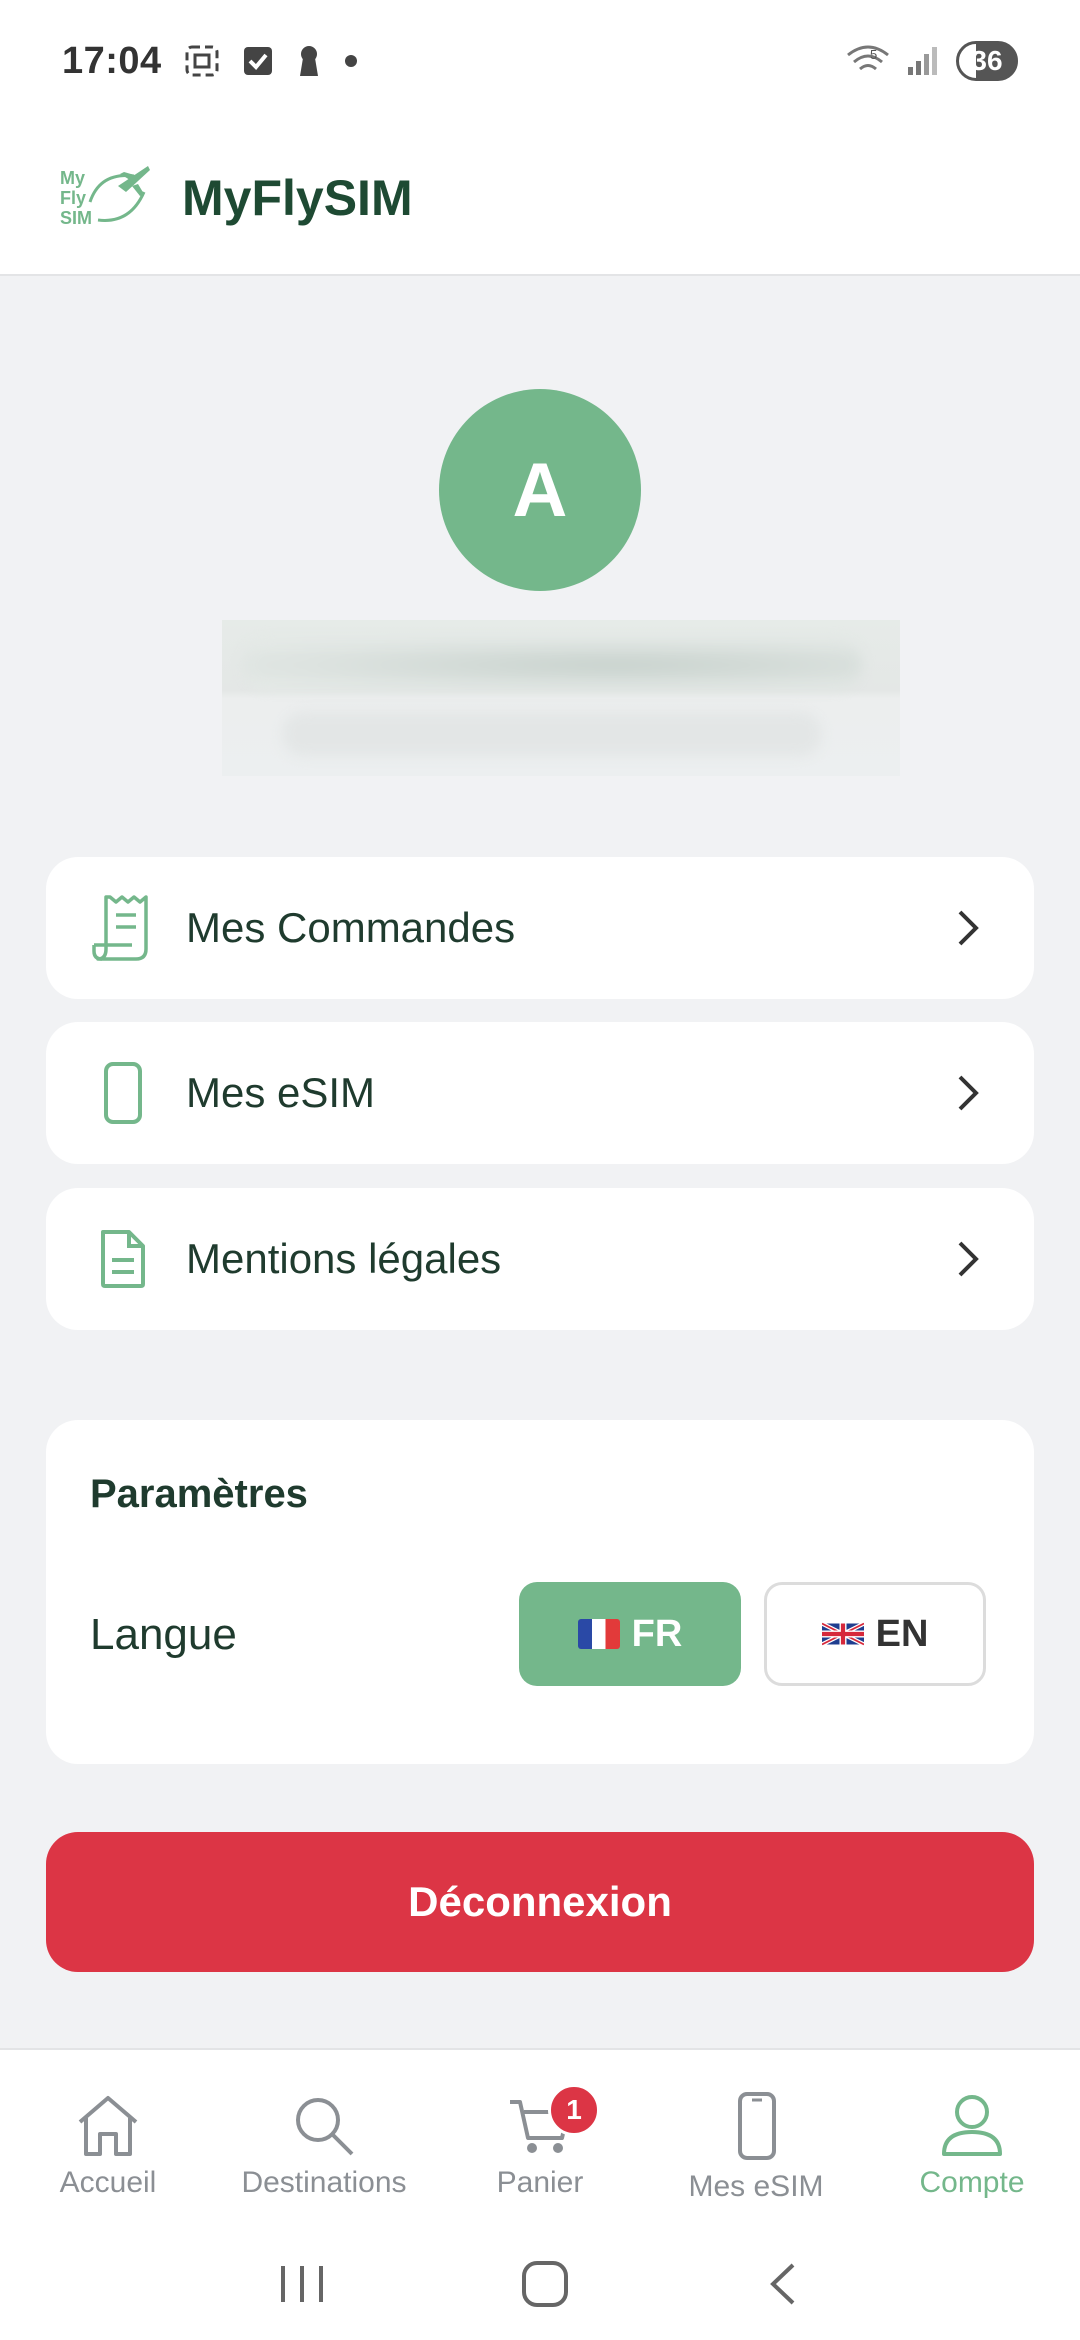 This screenshot has width=1080, height=2340. I want to click on checkbox-icon, so click(257, 61).